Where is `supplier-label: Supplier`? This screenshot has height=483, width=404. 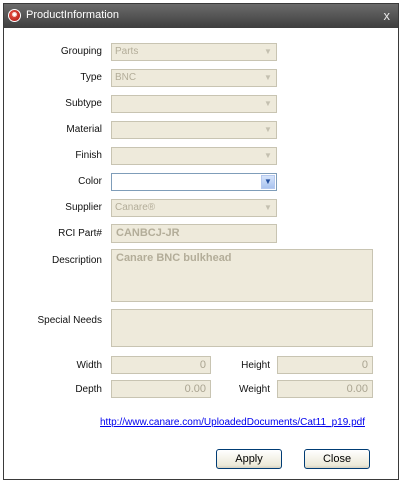
supplier-label: Supplier is located at coordinates (83, 207).